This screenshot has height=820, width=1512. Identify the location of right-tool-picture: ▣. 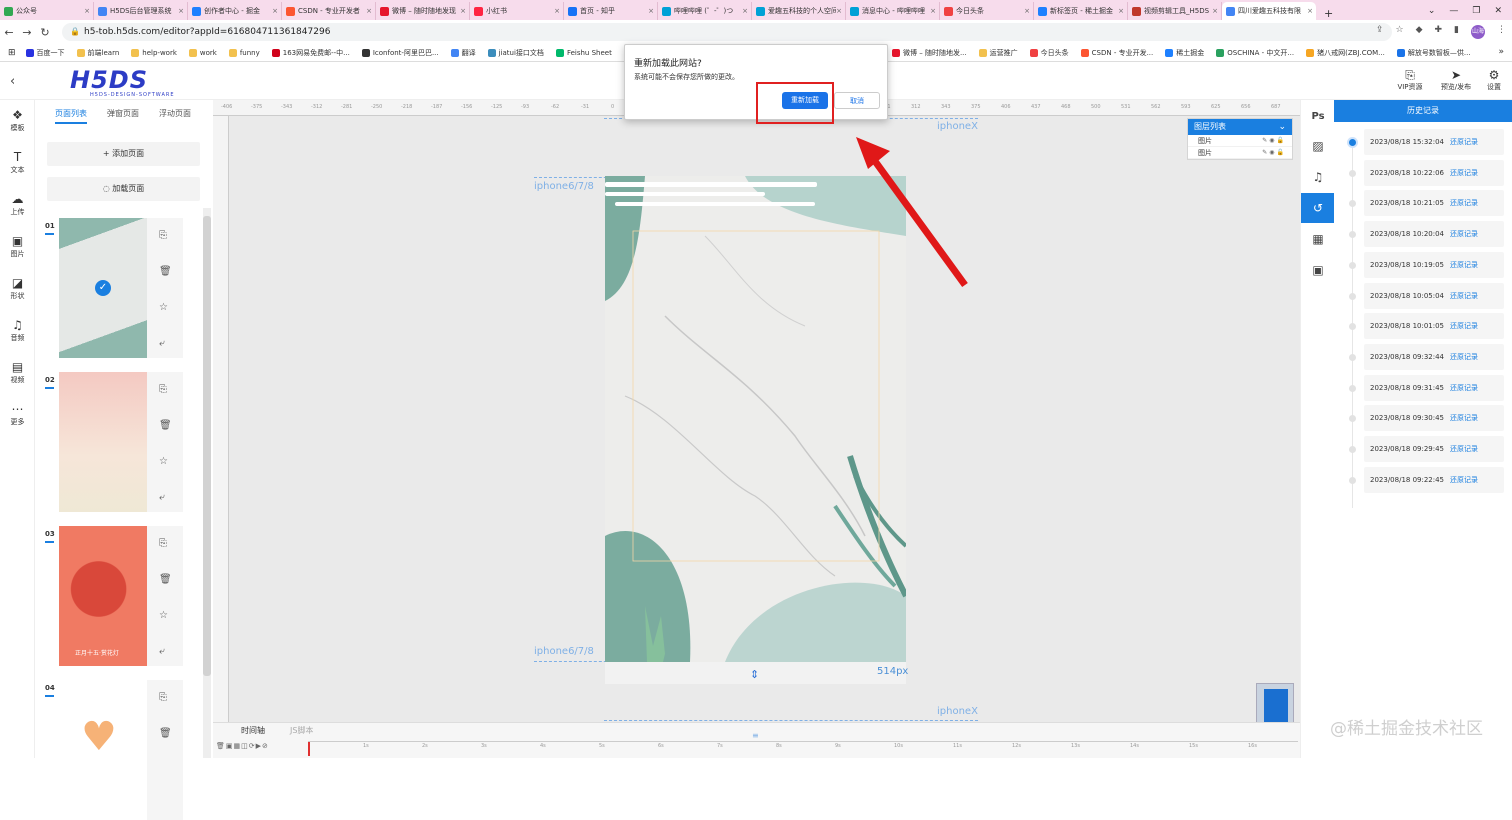
(1318, 270).